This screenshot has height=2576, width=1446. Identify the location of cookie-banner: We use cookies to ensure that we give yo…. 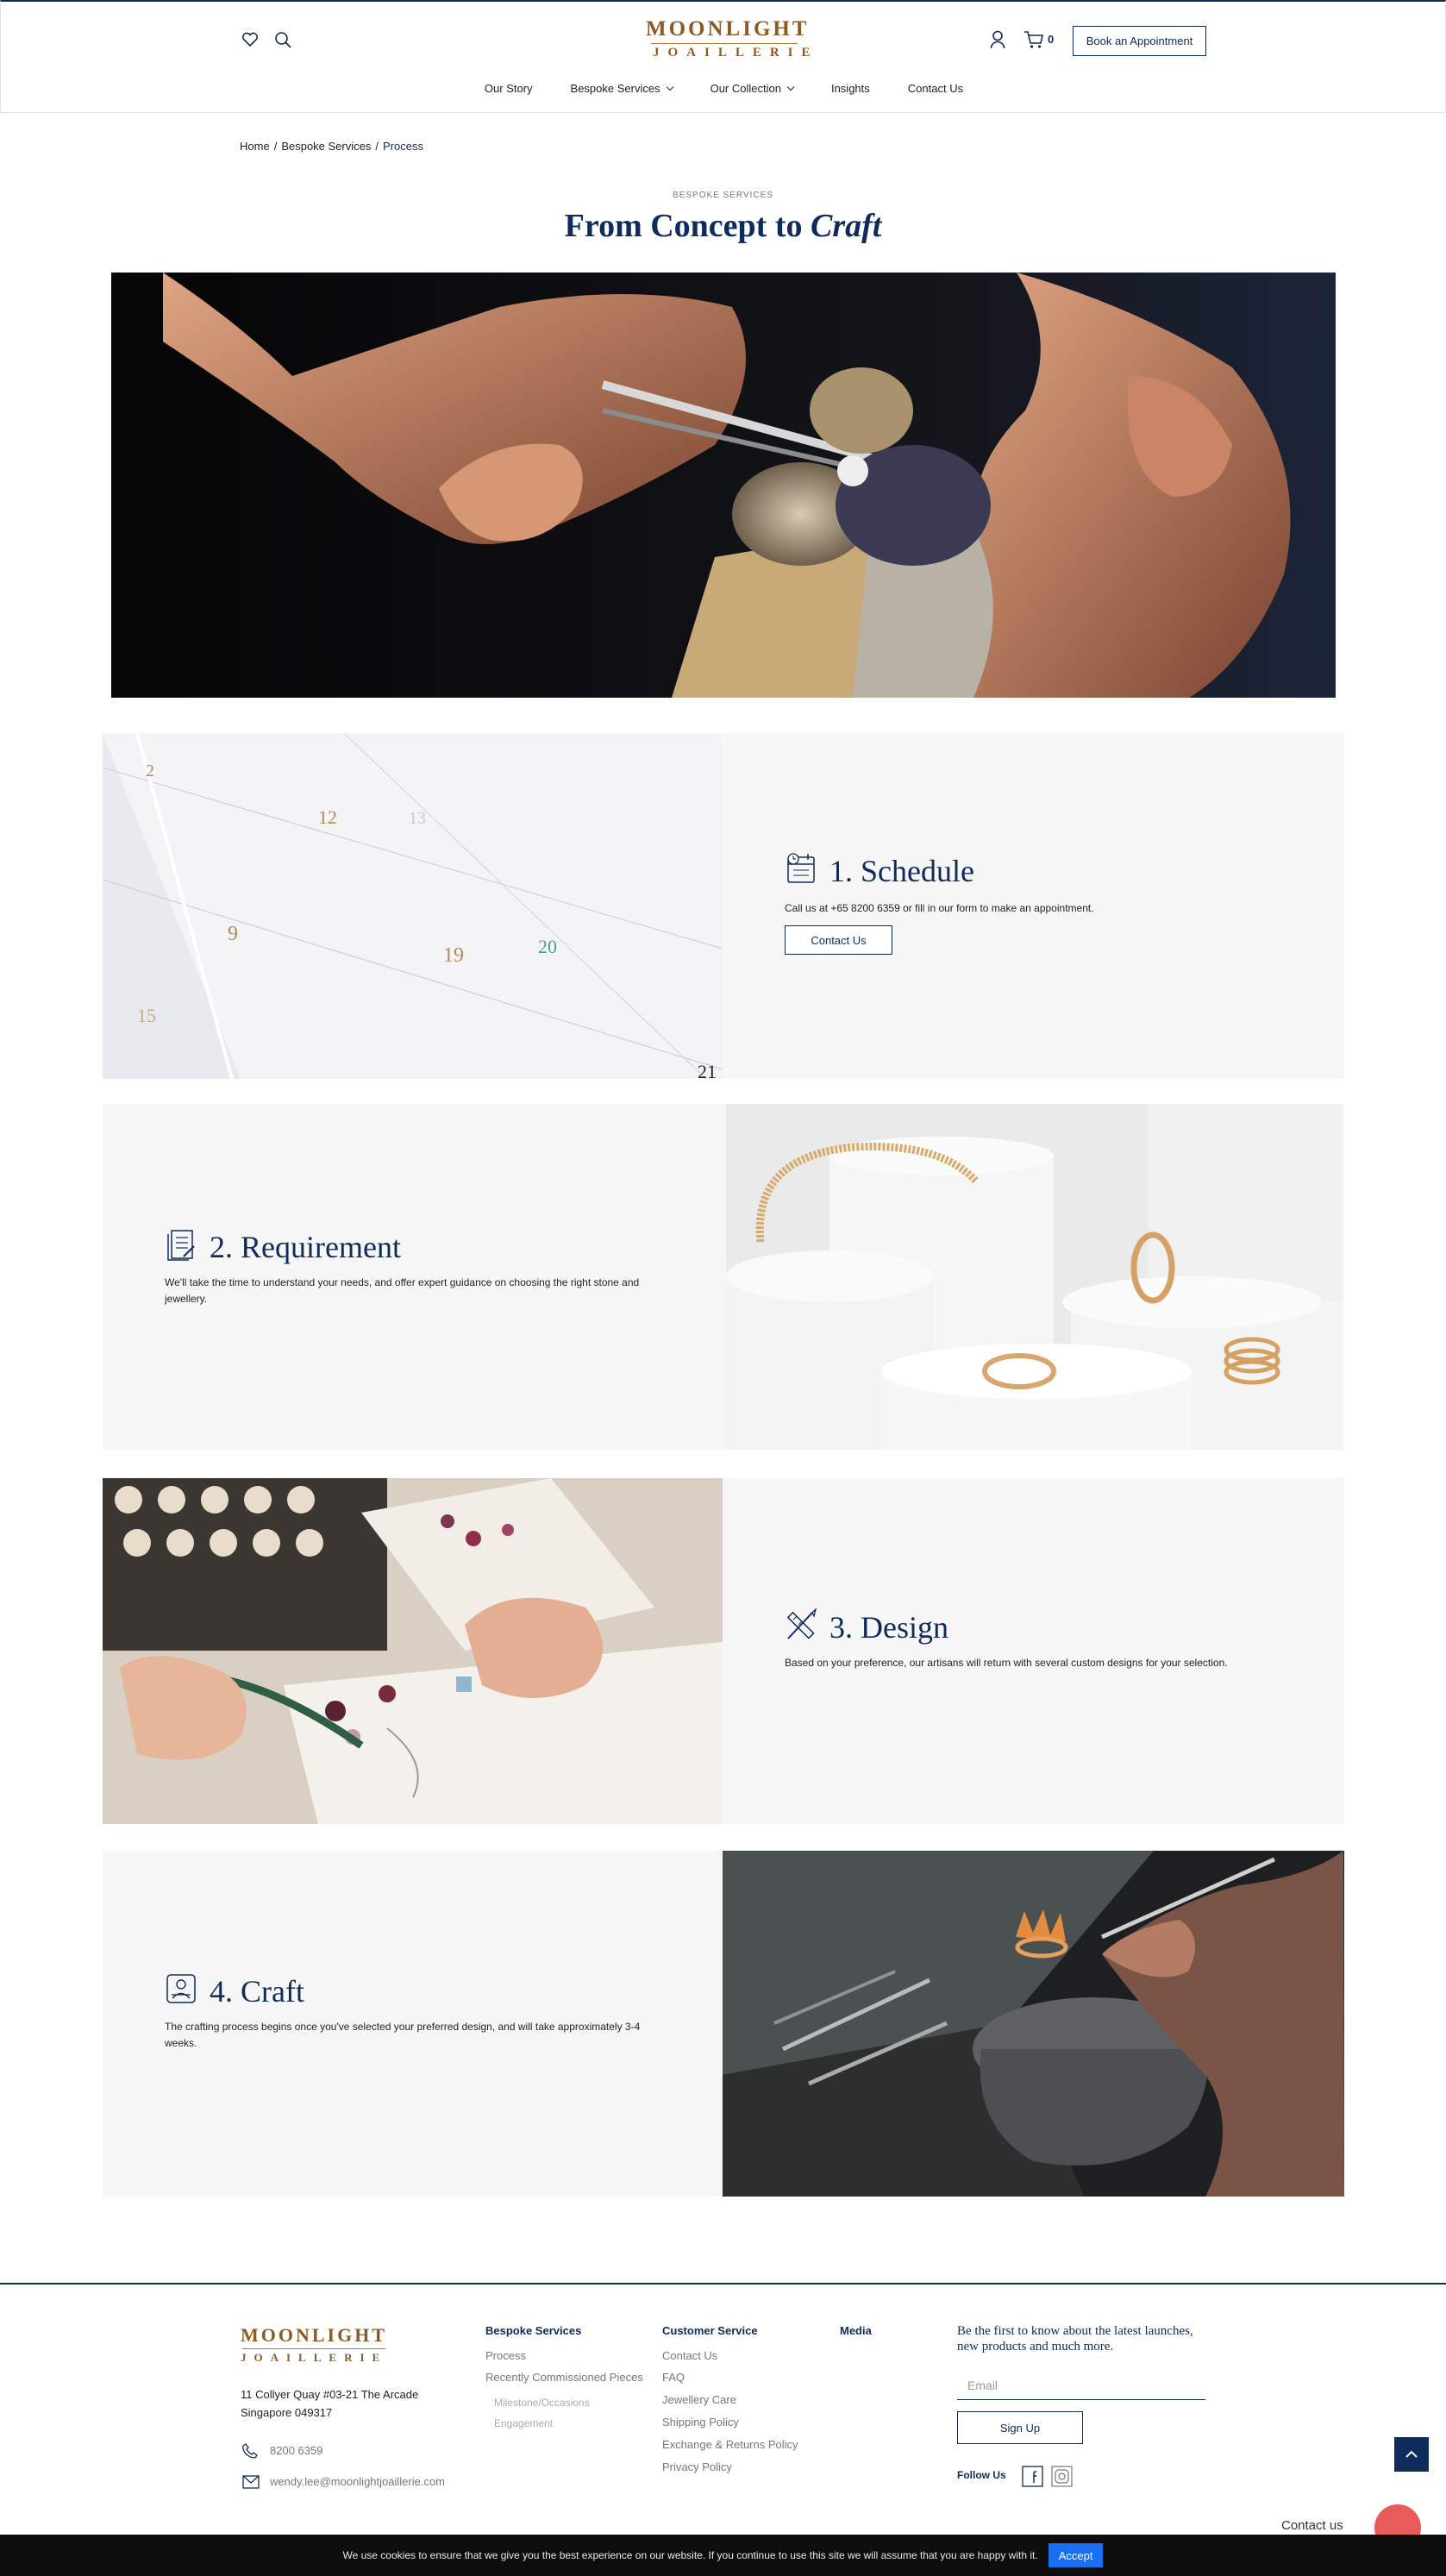
(723, 2555).